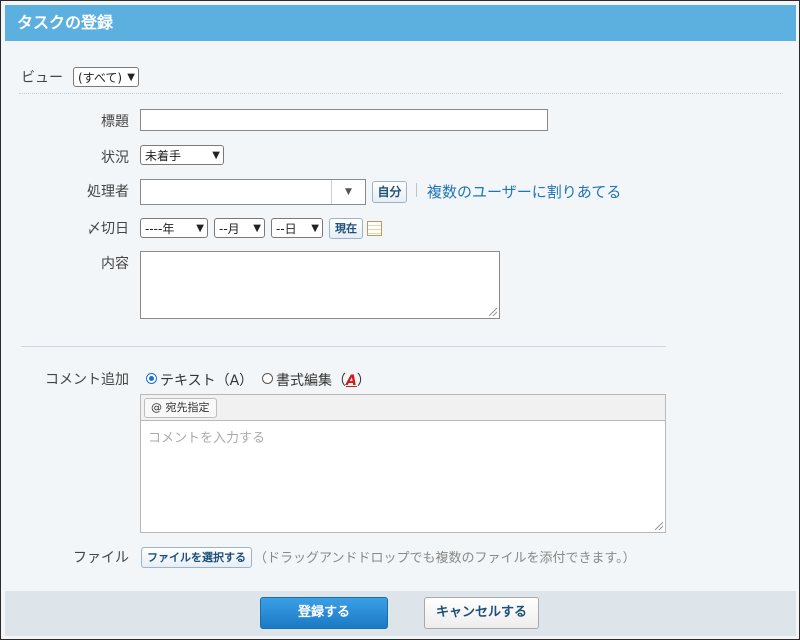  Describe the element at coordinates (100, 78) in the screenshot. I see `view-select-value: (すべて)` at that location.